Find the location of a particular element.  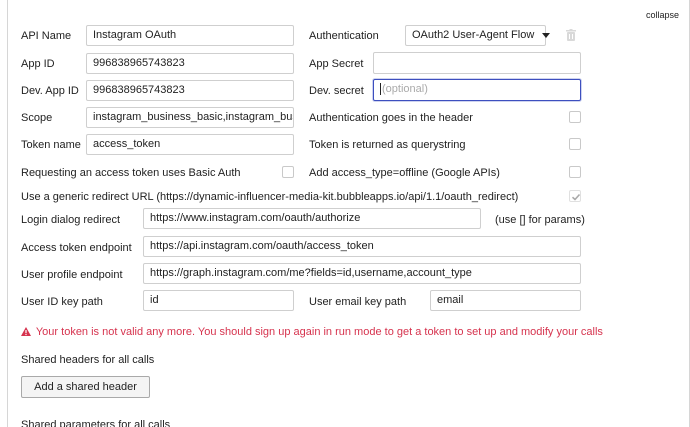

auth-in-header-checkbox is located at coordinates (575, 117).